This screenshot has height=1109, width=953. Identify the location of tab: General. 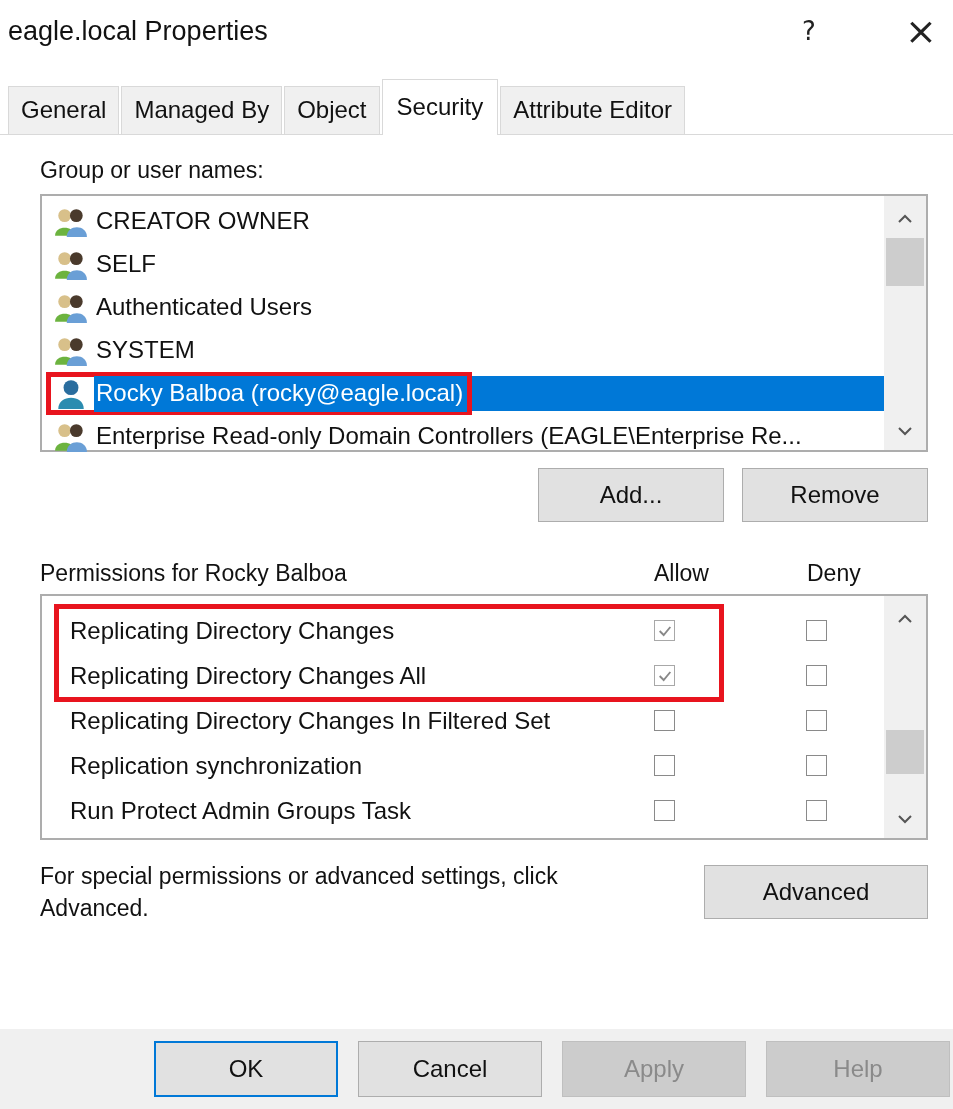
(64, 110).